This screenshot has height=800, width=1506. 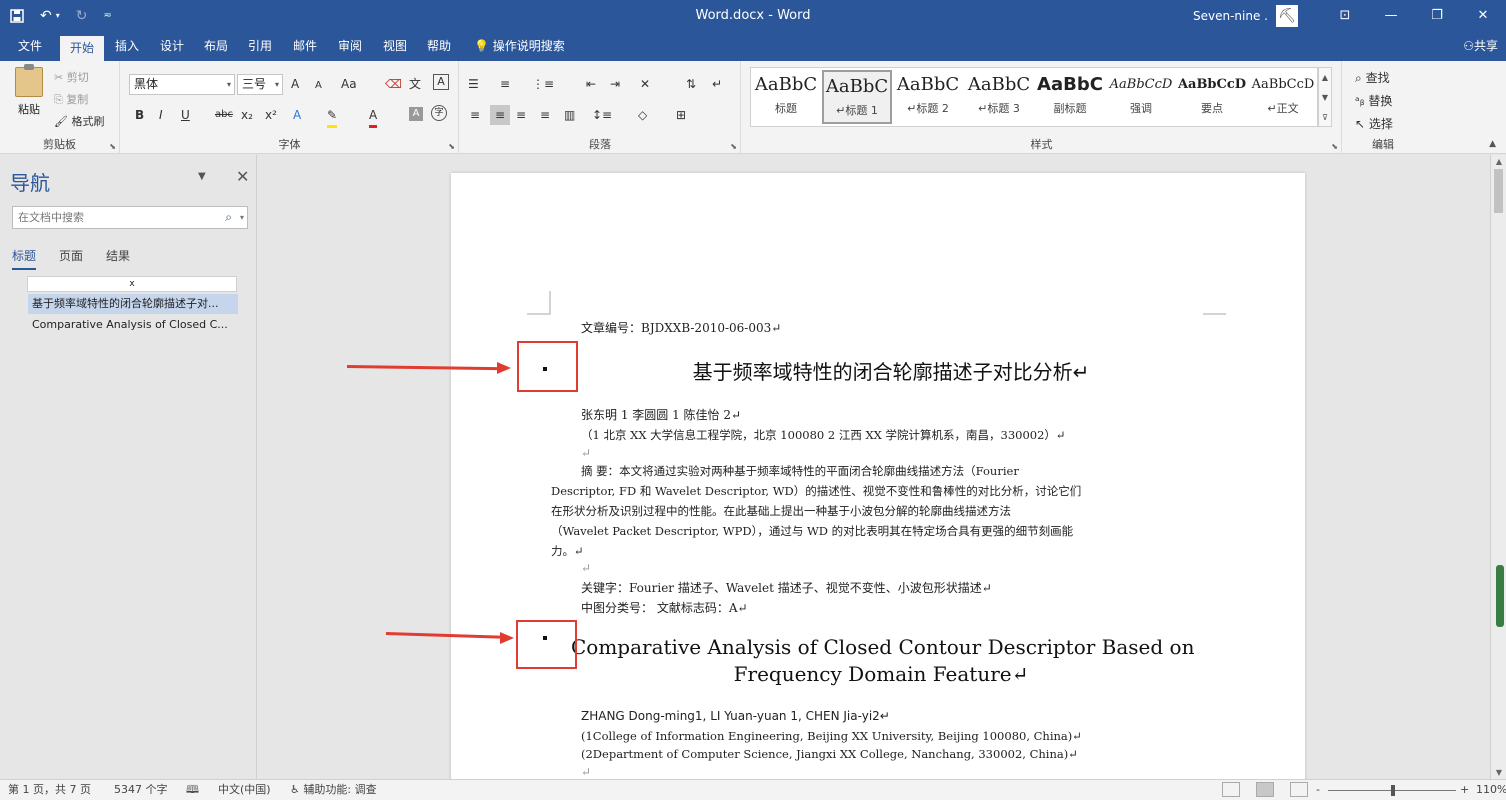 What do you see at coordinates (1500, 596) in the screenshot?
I see `side-panel-grip` at bounding box center [1500, 596].